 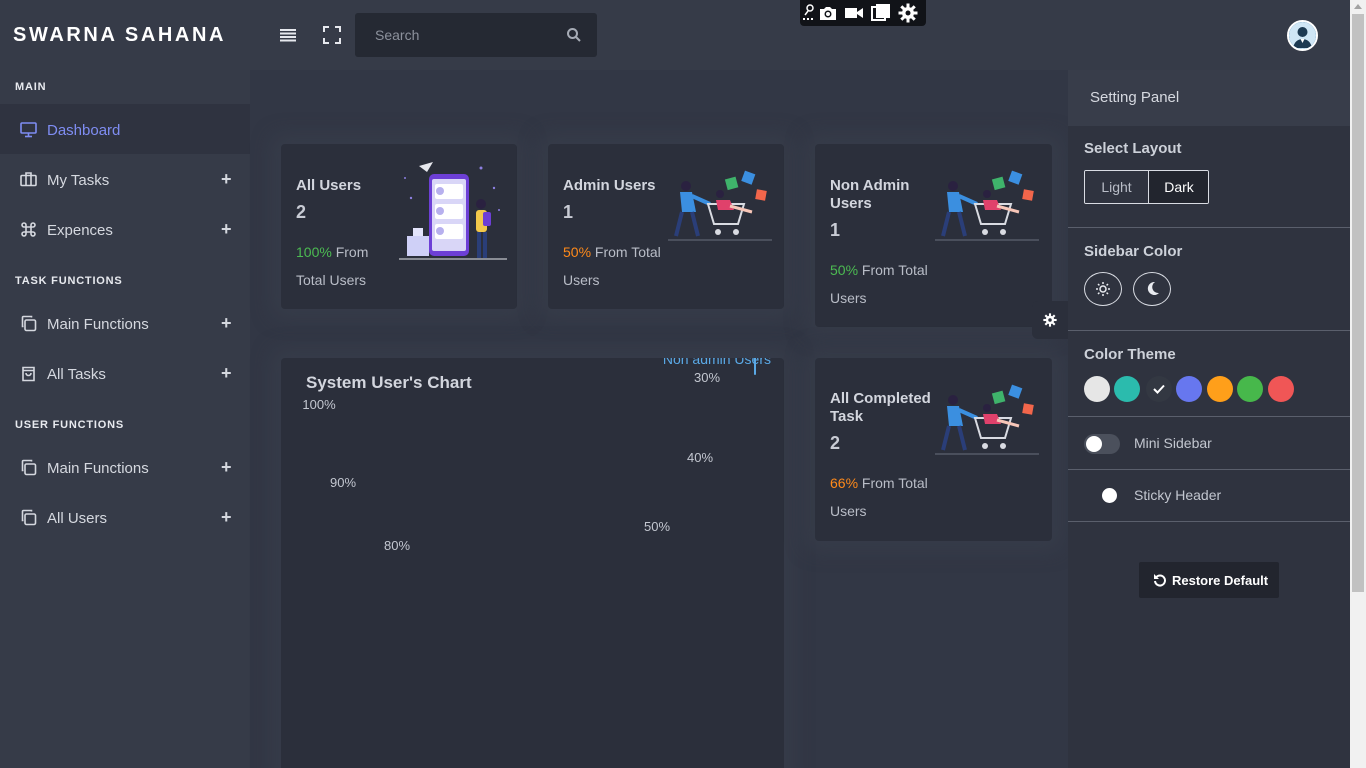 What do you see at coordinates (666, 226) in the screenshot?
I see `stat-card-admin-users: Admin Users 1 50% From Total Users` at bounding box center [666, 226].